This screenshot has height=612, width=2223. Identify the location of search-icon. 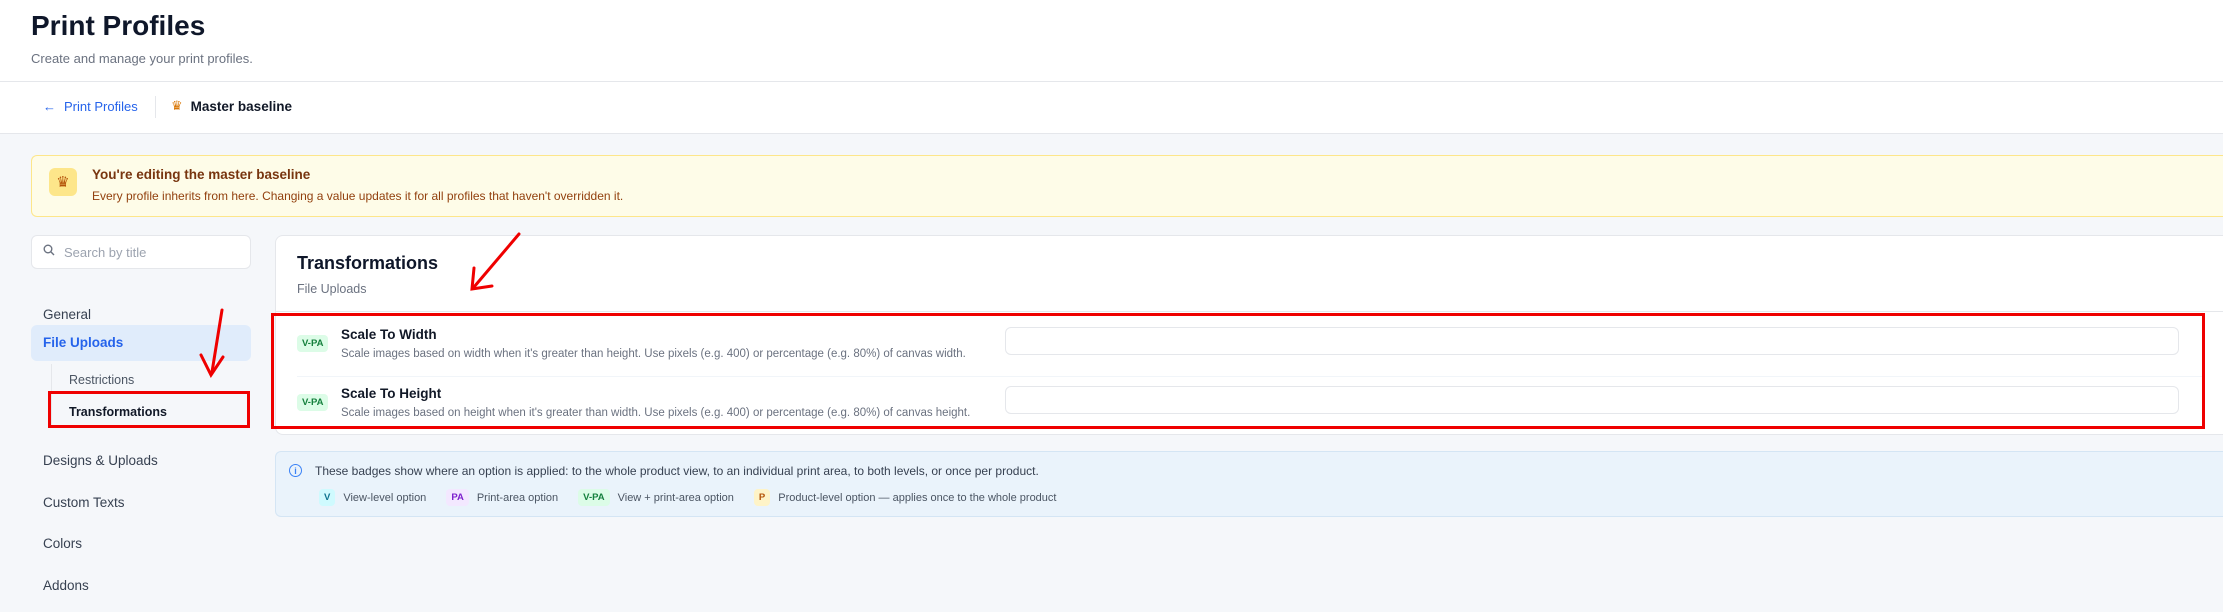
(49, 251).